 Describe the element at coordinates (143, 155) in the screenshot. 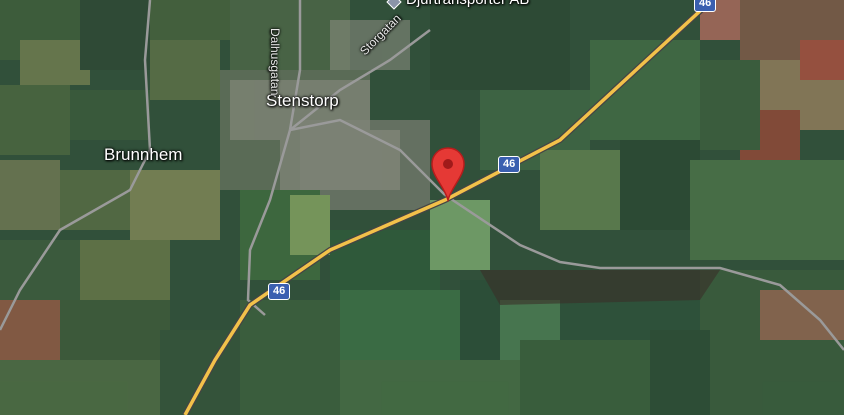

I see `place-label-brunnhem: Brunnhem` at that location.